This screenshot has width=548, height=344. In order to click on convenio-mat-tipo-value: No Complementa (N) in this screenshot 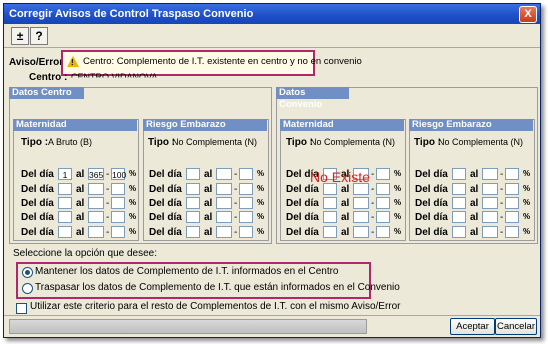, I will do `click(353, 142)`.